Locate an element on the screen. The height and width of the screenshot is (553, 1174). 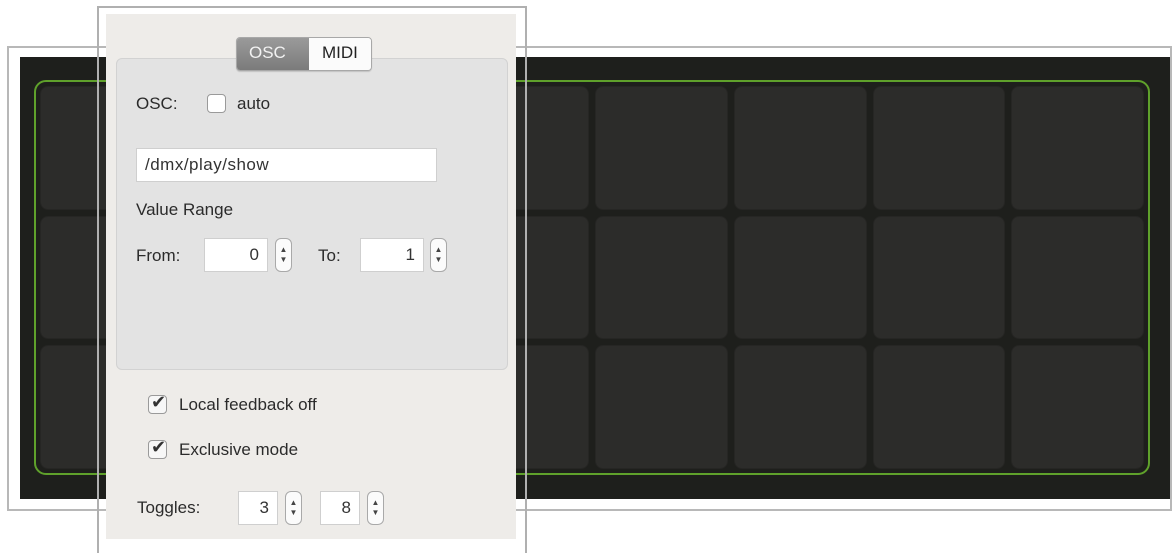
exclusive-mode-checkbox is located at coordinates (157, 448).